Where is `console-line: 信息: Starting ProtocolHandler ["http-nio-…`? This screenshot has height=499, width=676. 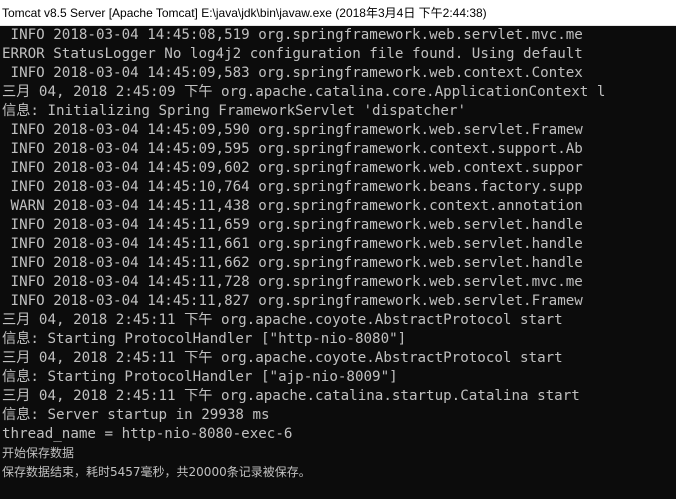 console-line: 信息: Starting ProtocolHandler ["http-nio-… is located at coordinates (204, 339).